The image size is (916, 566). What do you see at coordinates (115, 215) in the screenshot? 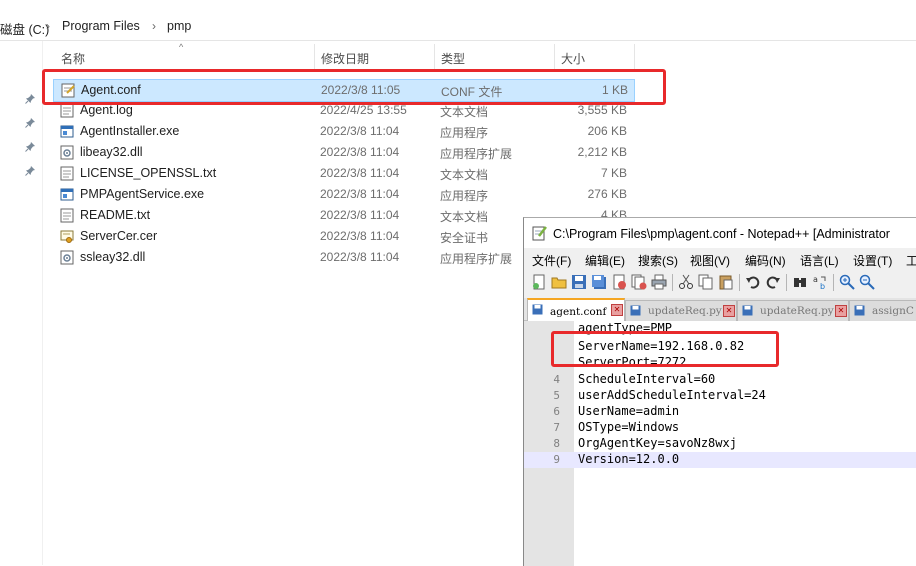
I see `file-name: README.txt` at bounding box center [115, 215].